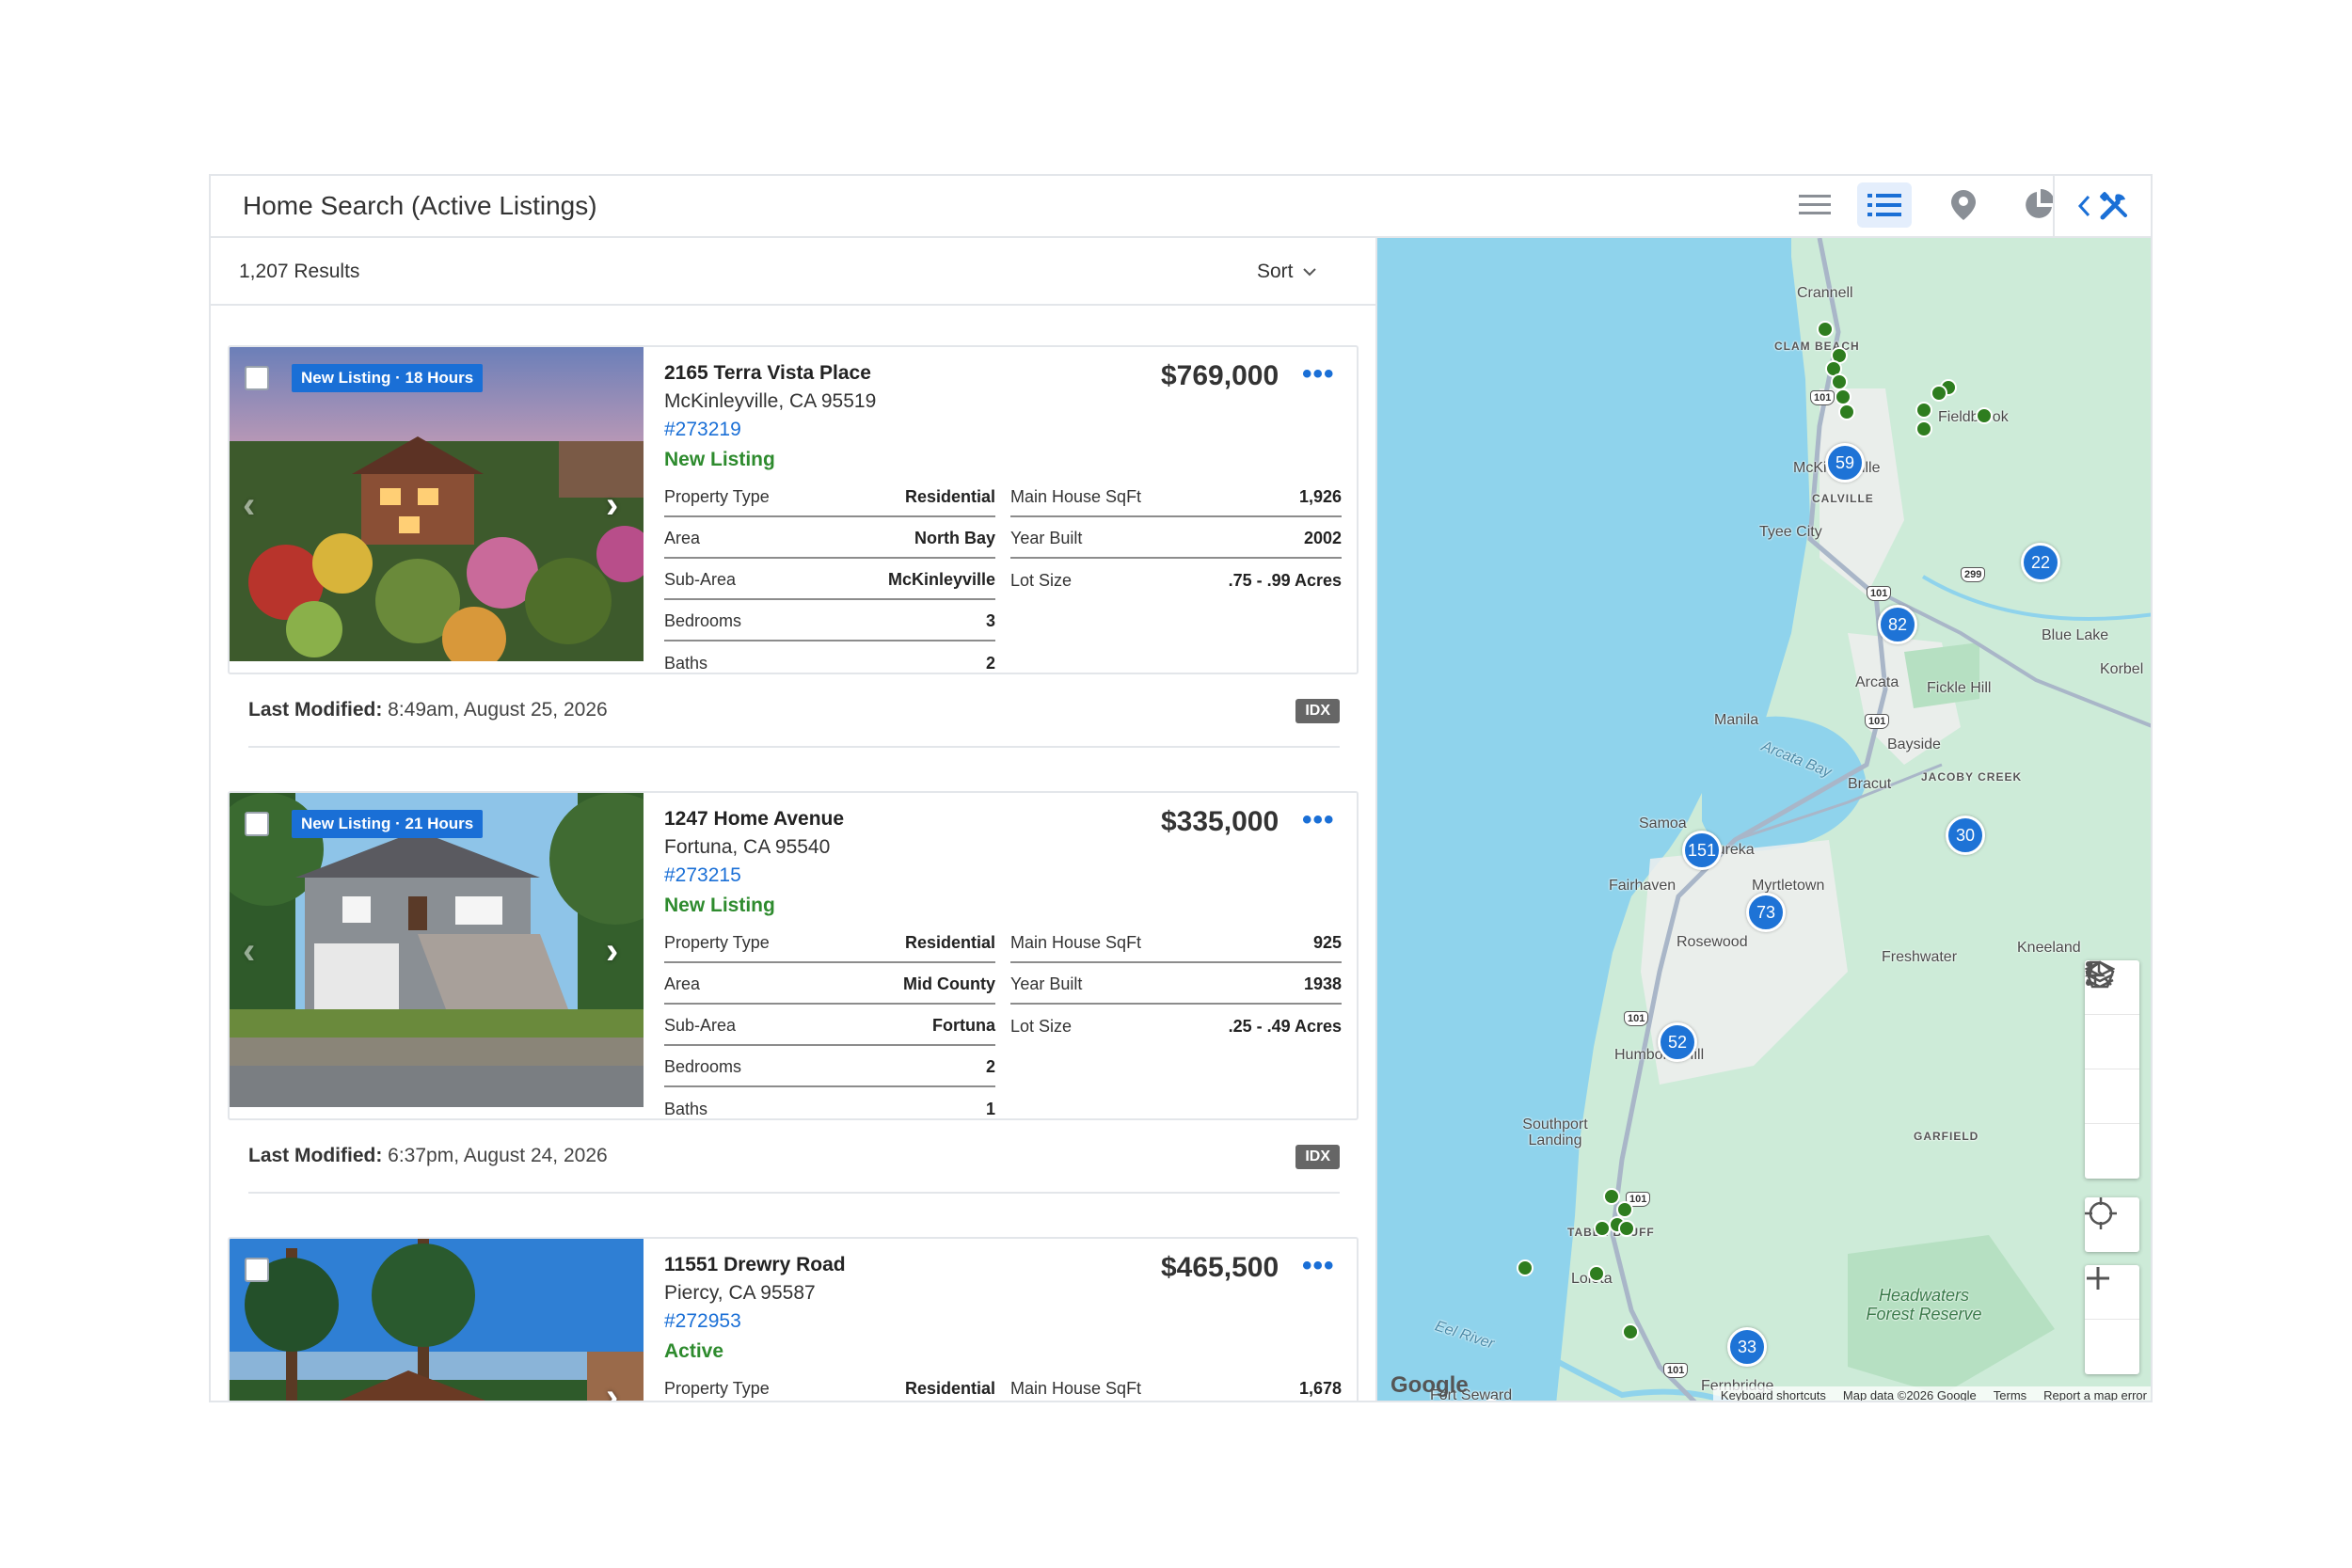  I want to click on layers-button, so click(2112, 1042).